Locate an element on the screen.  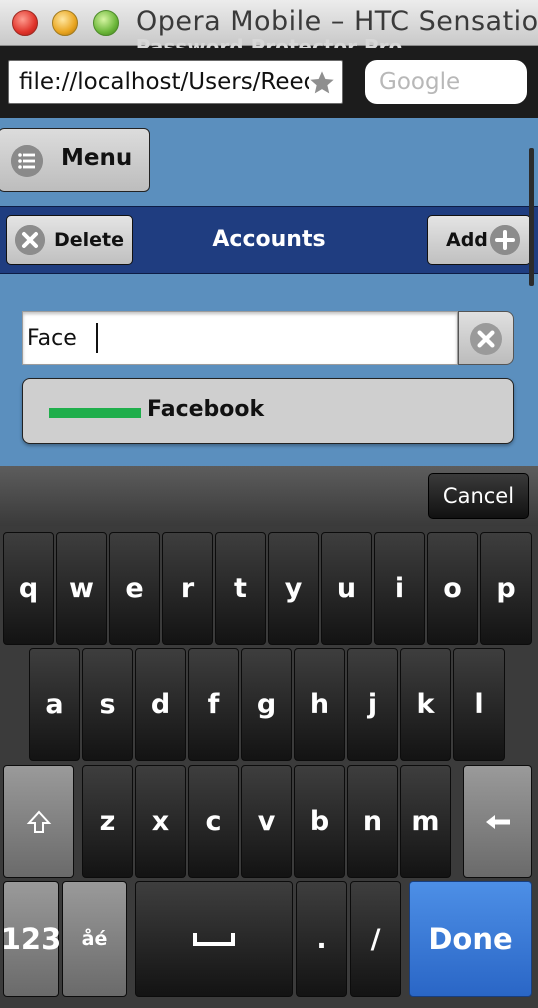
key-j: j is located at coordinates (372, 704).